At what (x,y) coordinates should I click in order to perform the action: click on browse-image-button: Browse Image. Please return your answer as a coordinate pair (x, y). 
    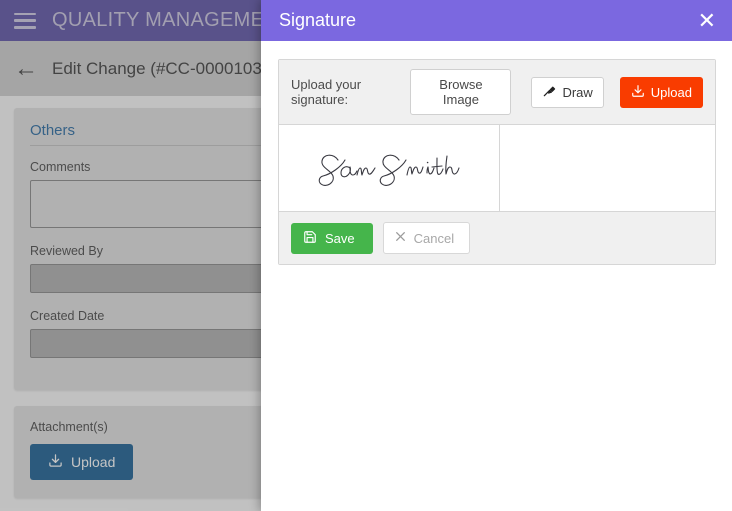
    Looking at the image, I should click on (461, 92).